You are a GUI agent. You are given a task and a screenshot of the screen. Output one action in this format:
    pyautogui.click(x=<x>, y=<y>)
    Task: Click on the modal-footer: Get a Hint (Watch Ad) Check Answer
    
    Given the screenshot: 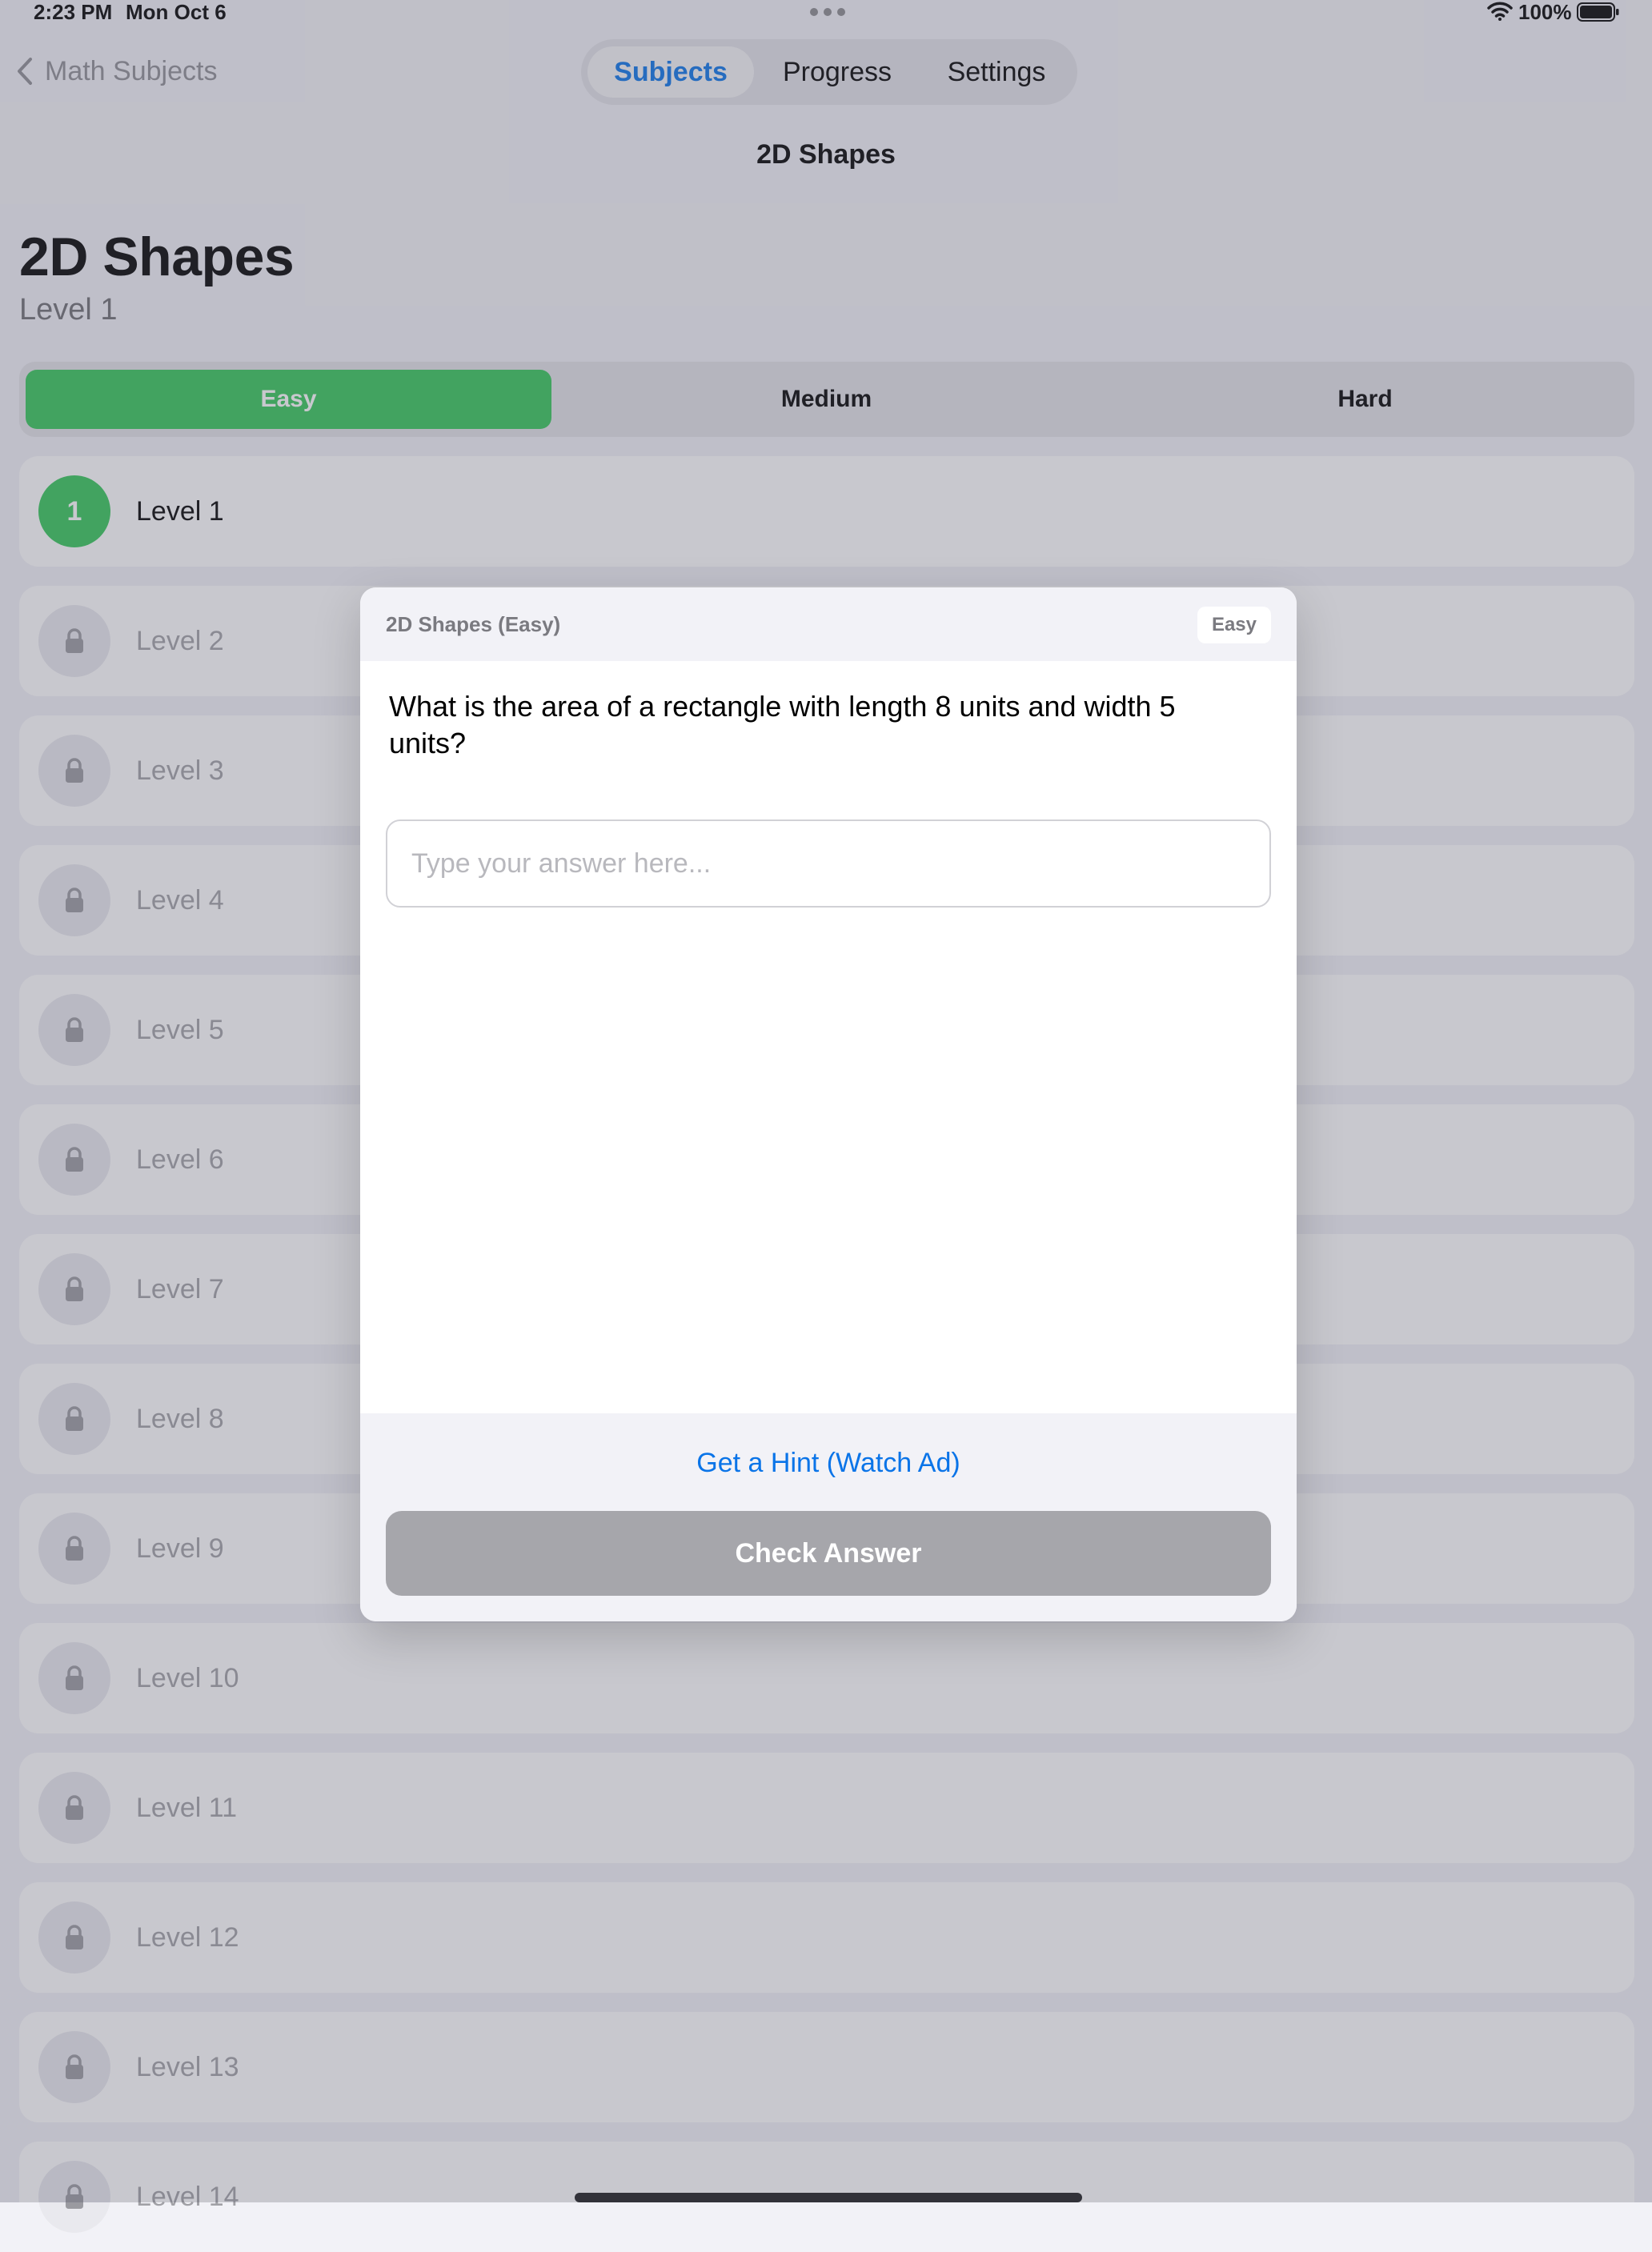 What is the action you would take?
    pyautogui.click(x=828, y=1517)
    